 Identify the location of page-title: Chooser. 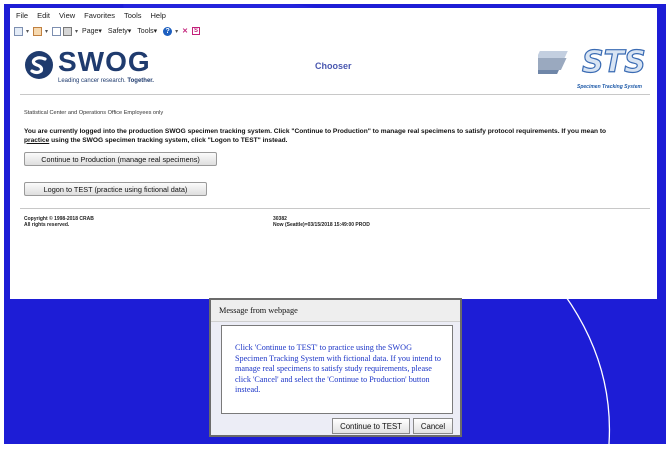
(333, 66).